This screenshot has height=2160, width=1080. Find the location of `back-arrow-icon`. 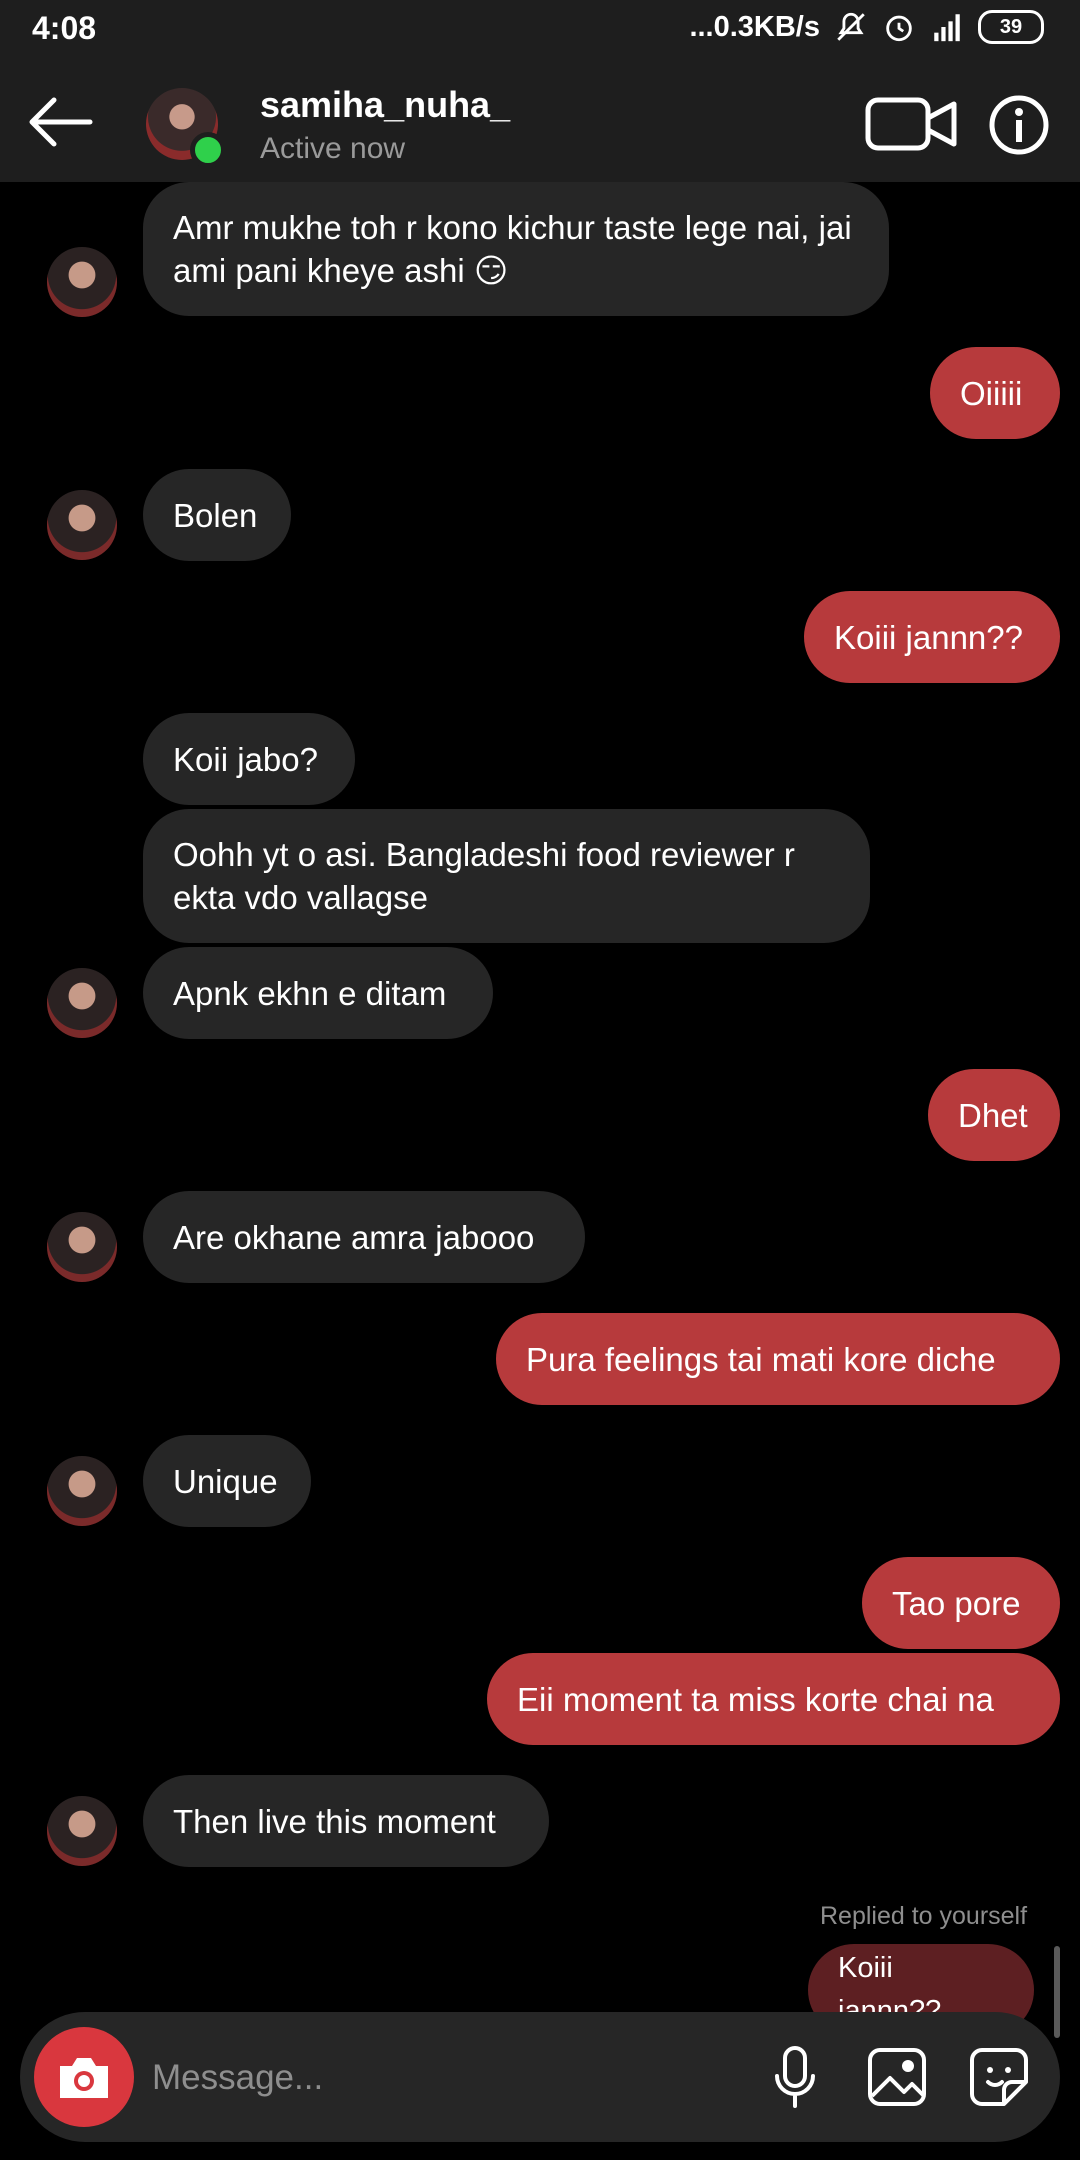

back-arrow-icon is located at coordinates (60, 122).